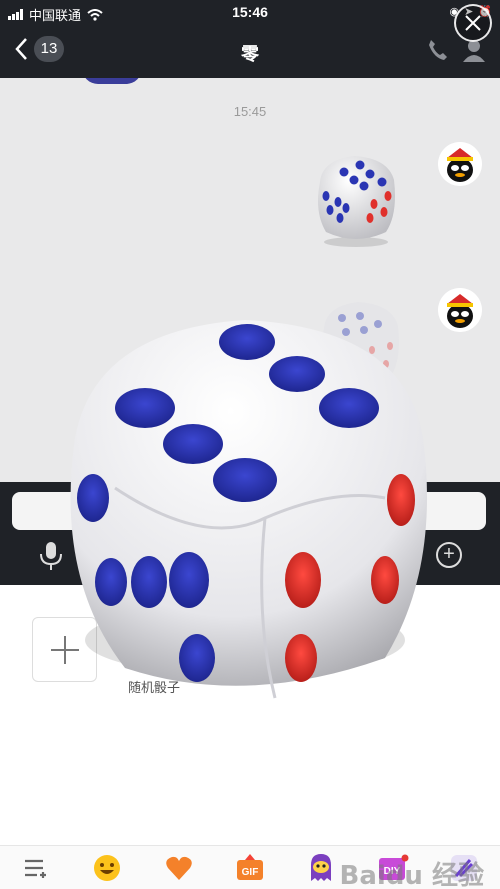  What do you see at coordinates (437, 50) in the screenshot?
I see `phone-icon` at bounding box center [437, 50].